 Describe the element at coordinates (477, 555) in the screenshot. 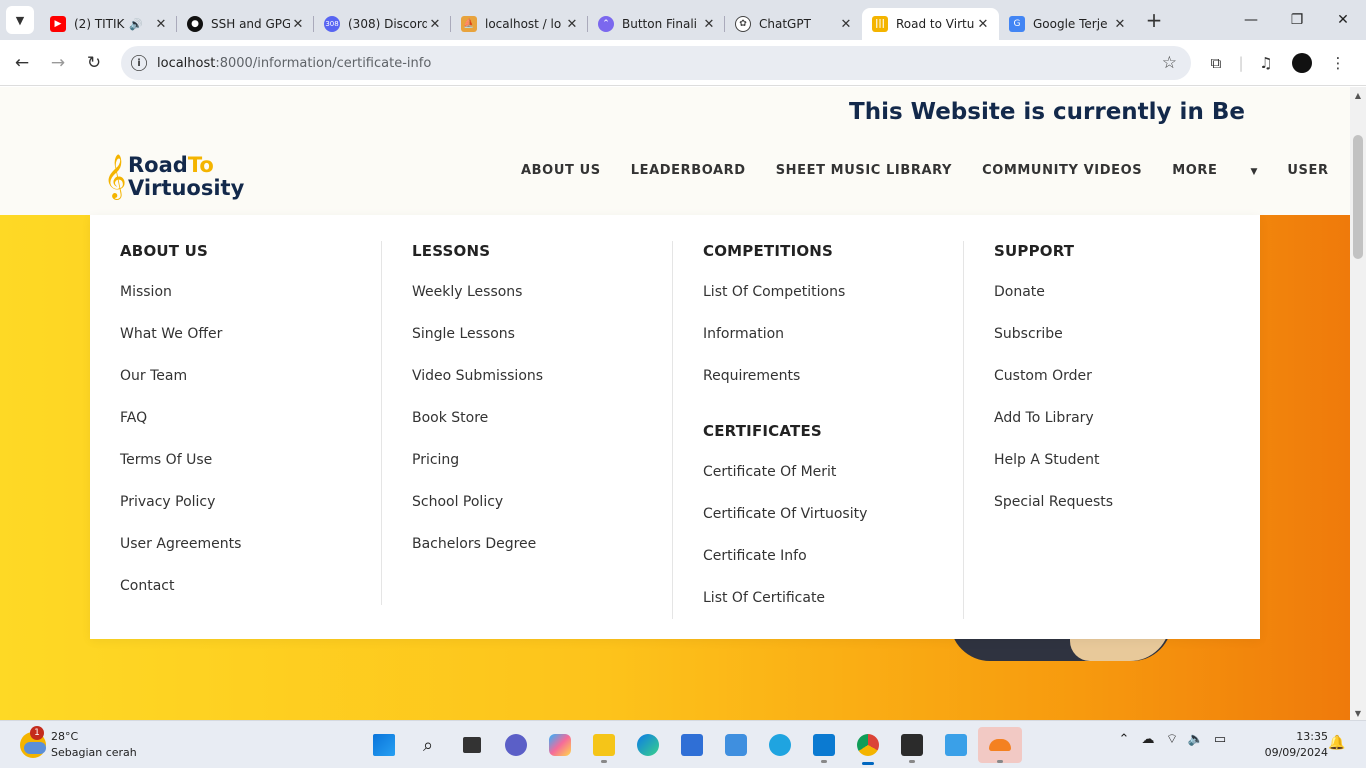

I see `menu-item-bachelors-degree: Bachelors Degree` at that location.